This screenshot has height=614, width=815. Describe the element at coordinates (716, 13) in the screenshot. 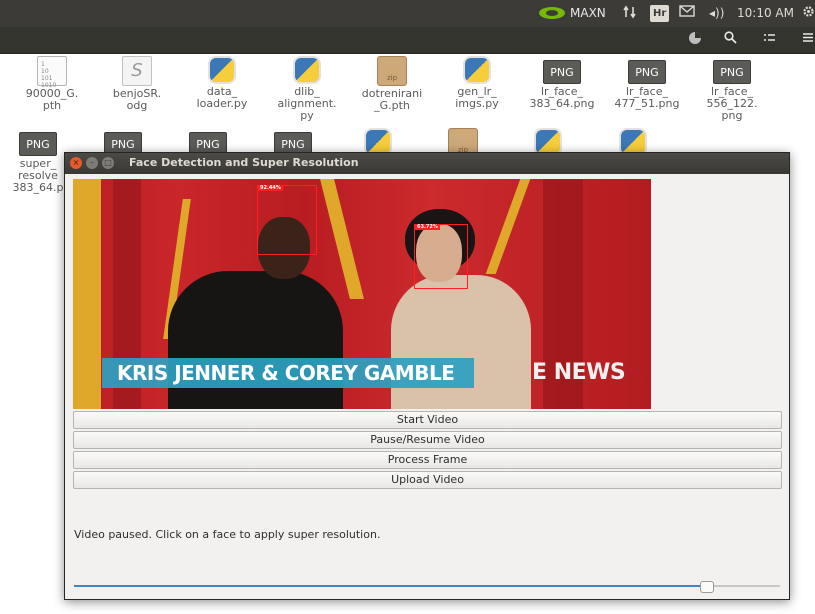

I see `volume-icon: ◂))` at that location.